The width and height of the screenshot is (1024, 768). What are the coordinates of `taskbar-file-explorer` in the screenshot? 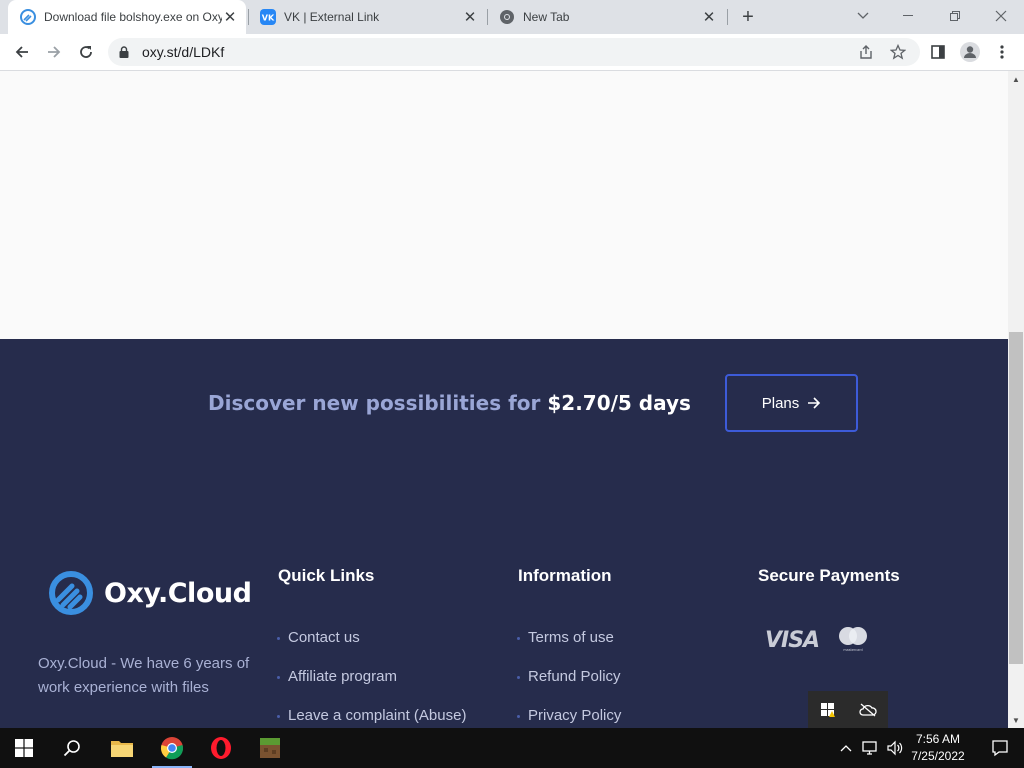 It's located at (122, 748).